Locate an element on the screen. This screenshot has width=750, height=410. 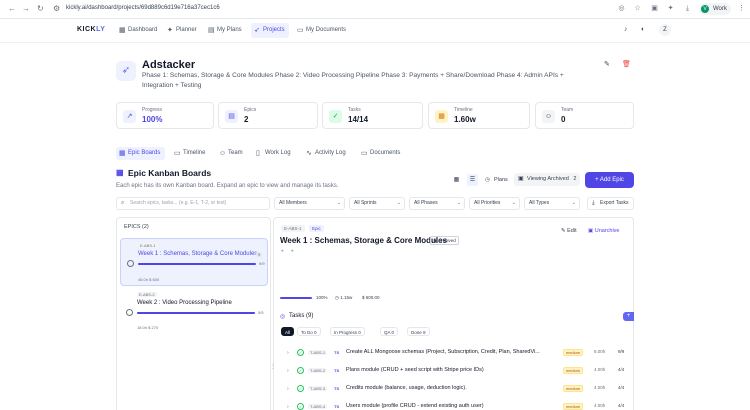
forward-icon: → is located at coordinates (26, 8).